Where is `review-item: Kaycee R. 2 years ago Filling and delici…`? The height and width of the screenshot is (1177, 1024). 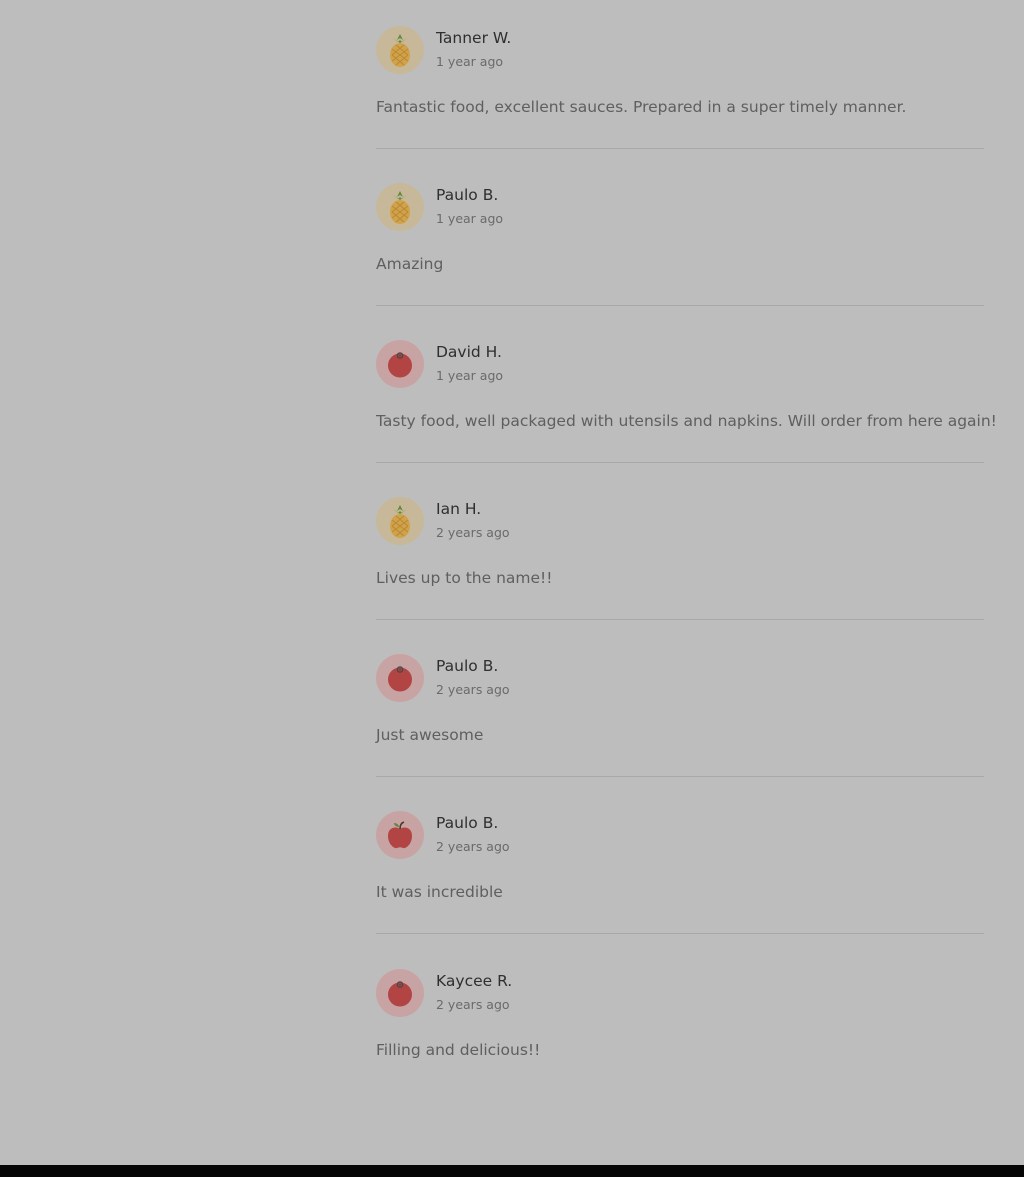 review-item: Kaycee R. 2 years ago Filling and delici… is located at coordinates (680, 1012).